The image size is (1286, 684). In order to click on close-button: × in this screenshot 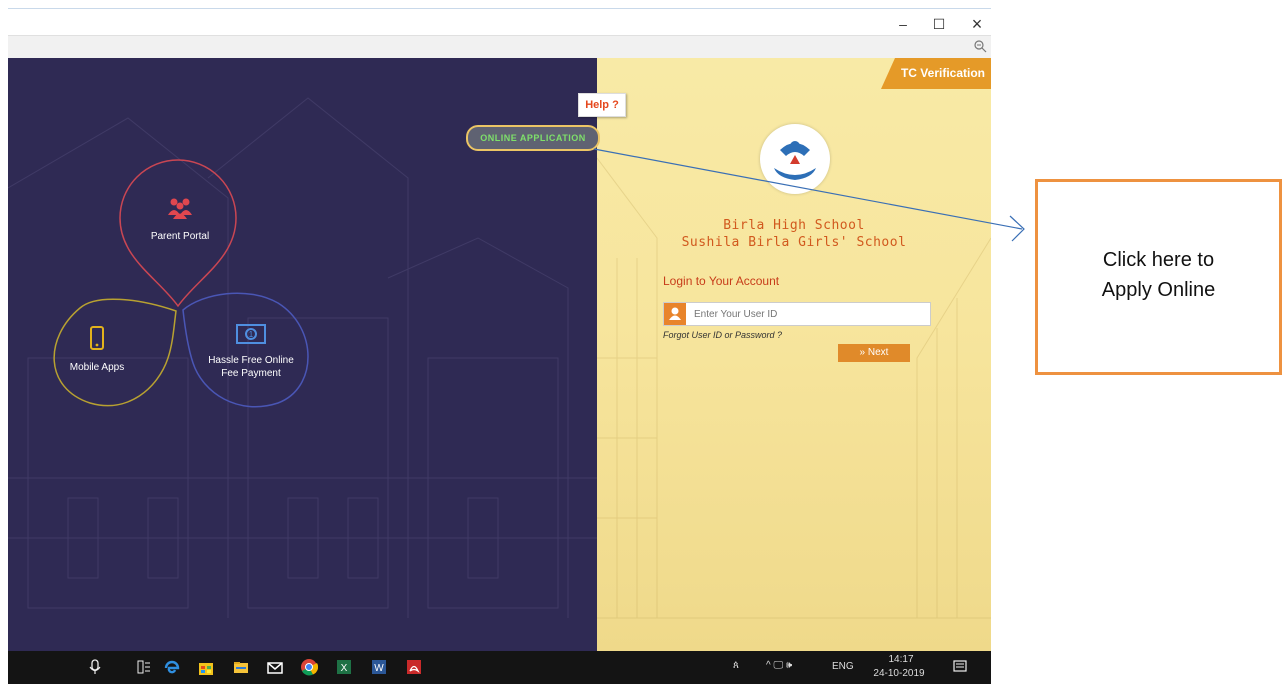, I will do `click(977, 24)`.